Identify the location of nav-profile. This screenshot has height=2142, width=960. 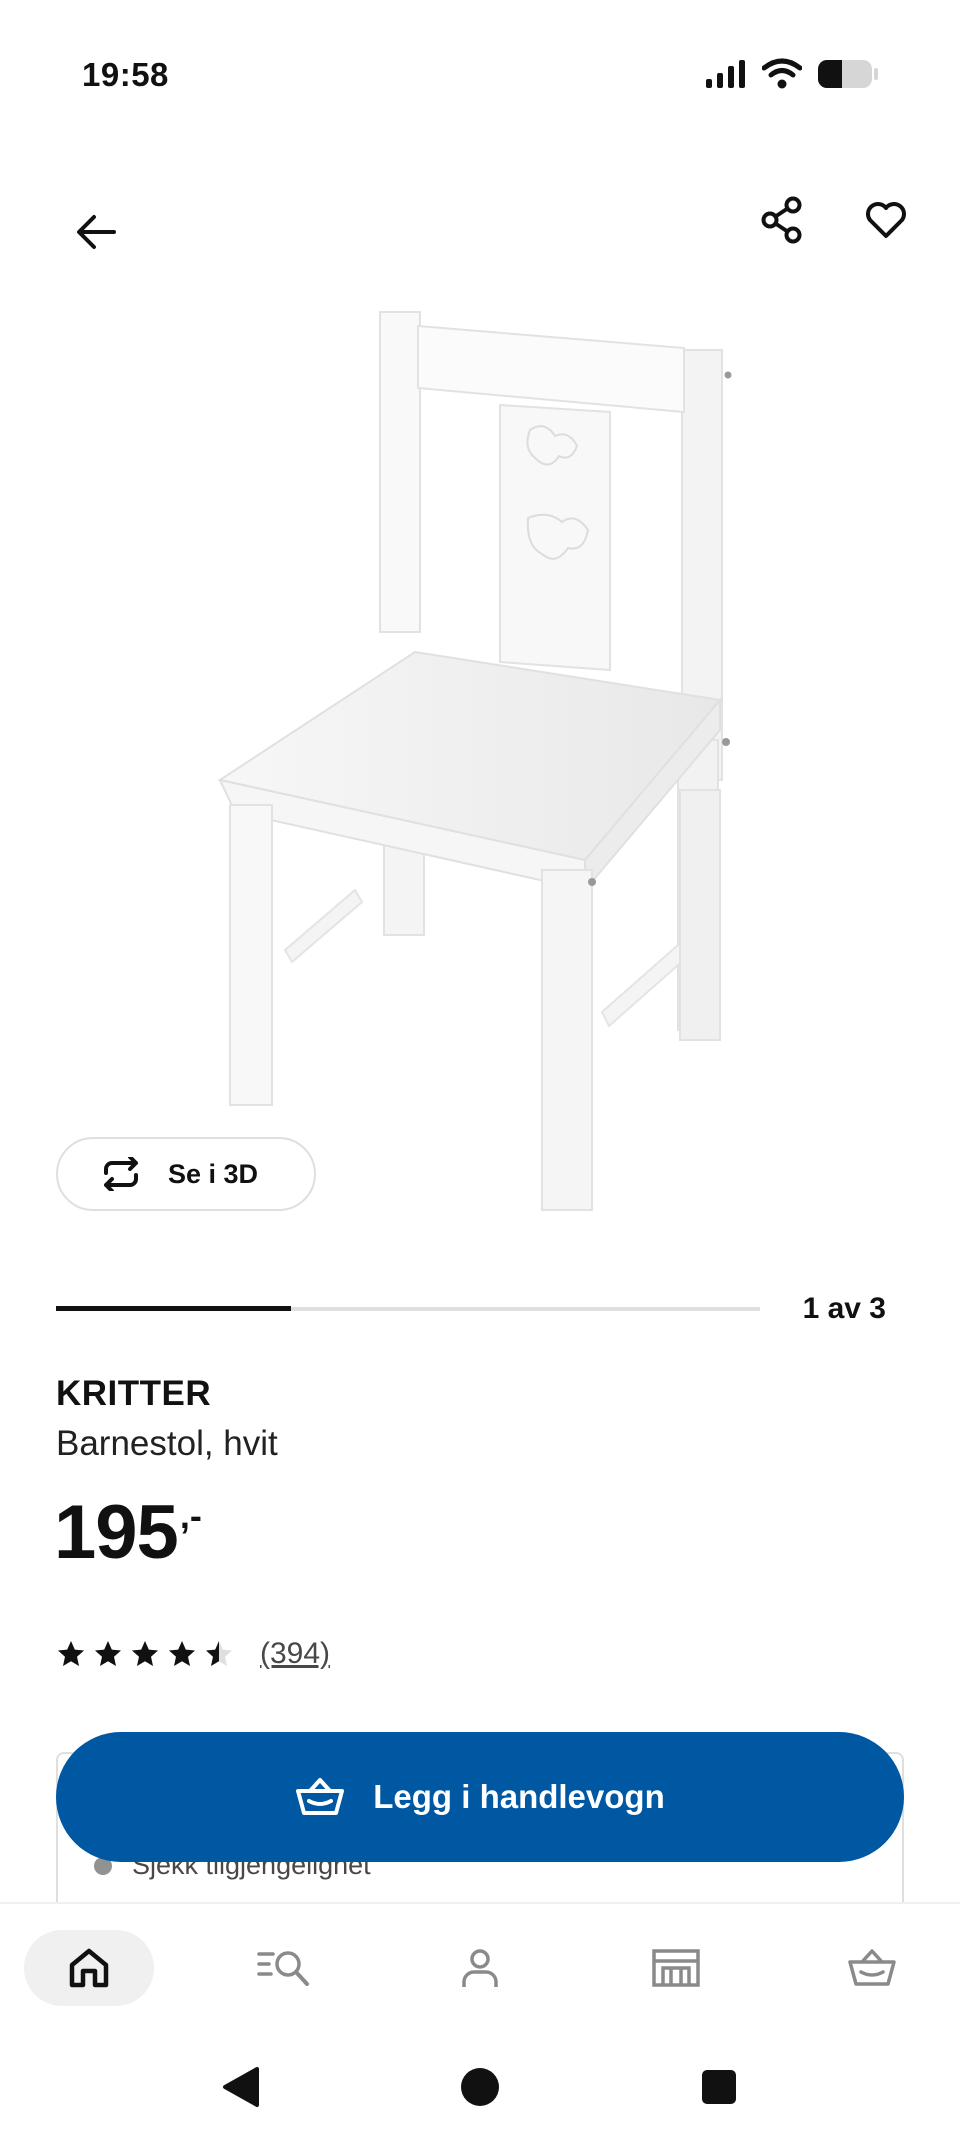
(480, 1968).